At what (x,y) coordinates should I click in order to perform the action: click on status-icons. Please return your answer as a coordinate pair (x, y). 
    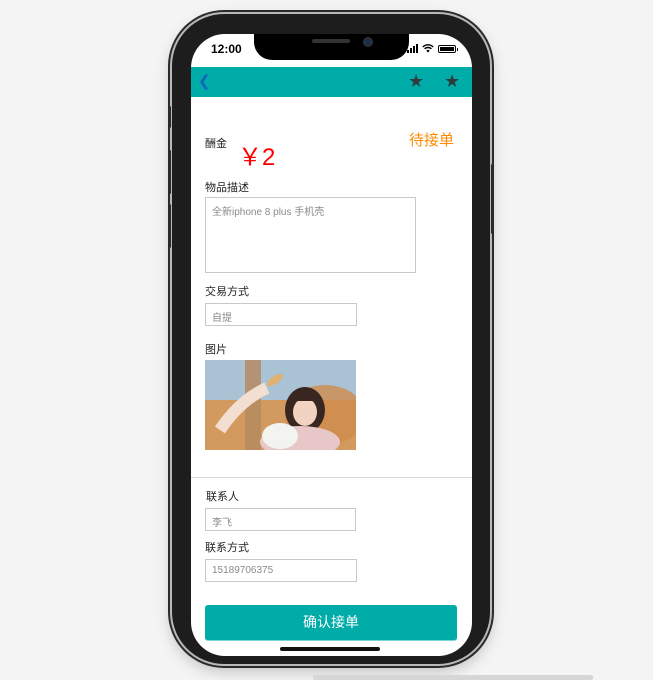
    Looking at the image, I should click on (432, 48).